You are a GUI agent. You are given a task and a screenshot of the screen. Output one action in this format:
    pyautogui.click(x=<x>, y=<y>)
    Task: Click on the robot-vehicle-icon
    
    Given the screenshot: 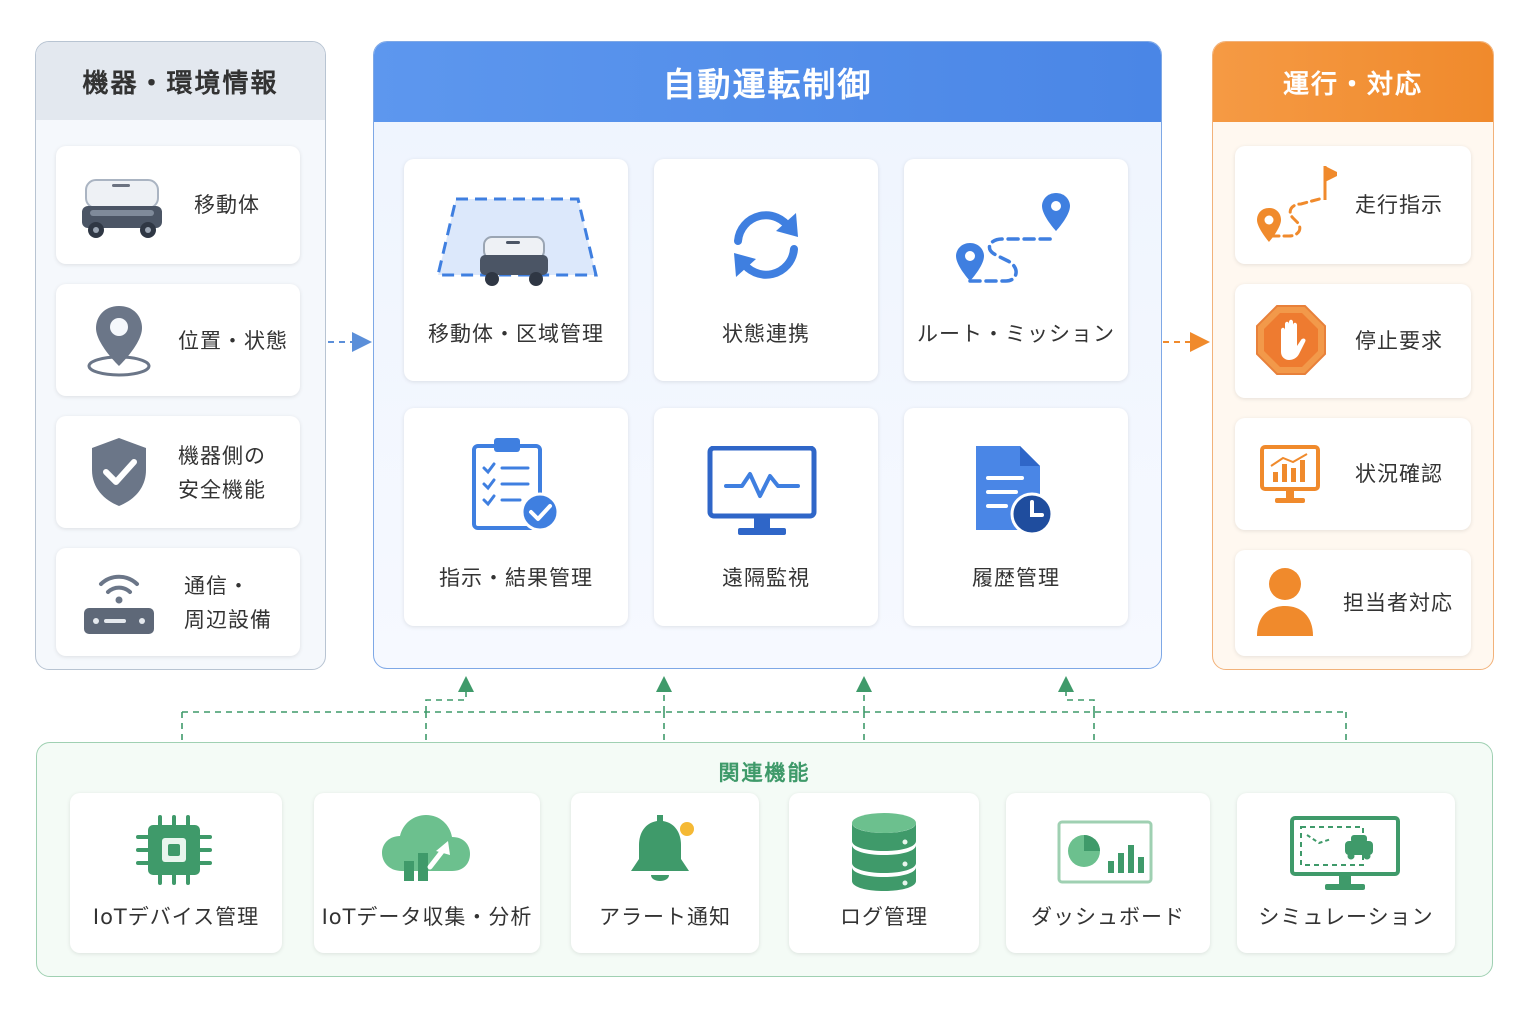 What is the action you would take?
    pyautogui.click(x=122, y=208)
    